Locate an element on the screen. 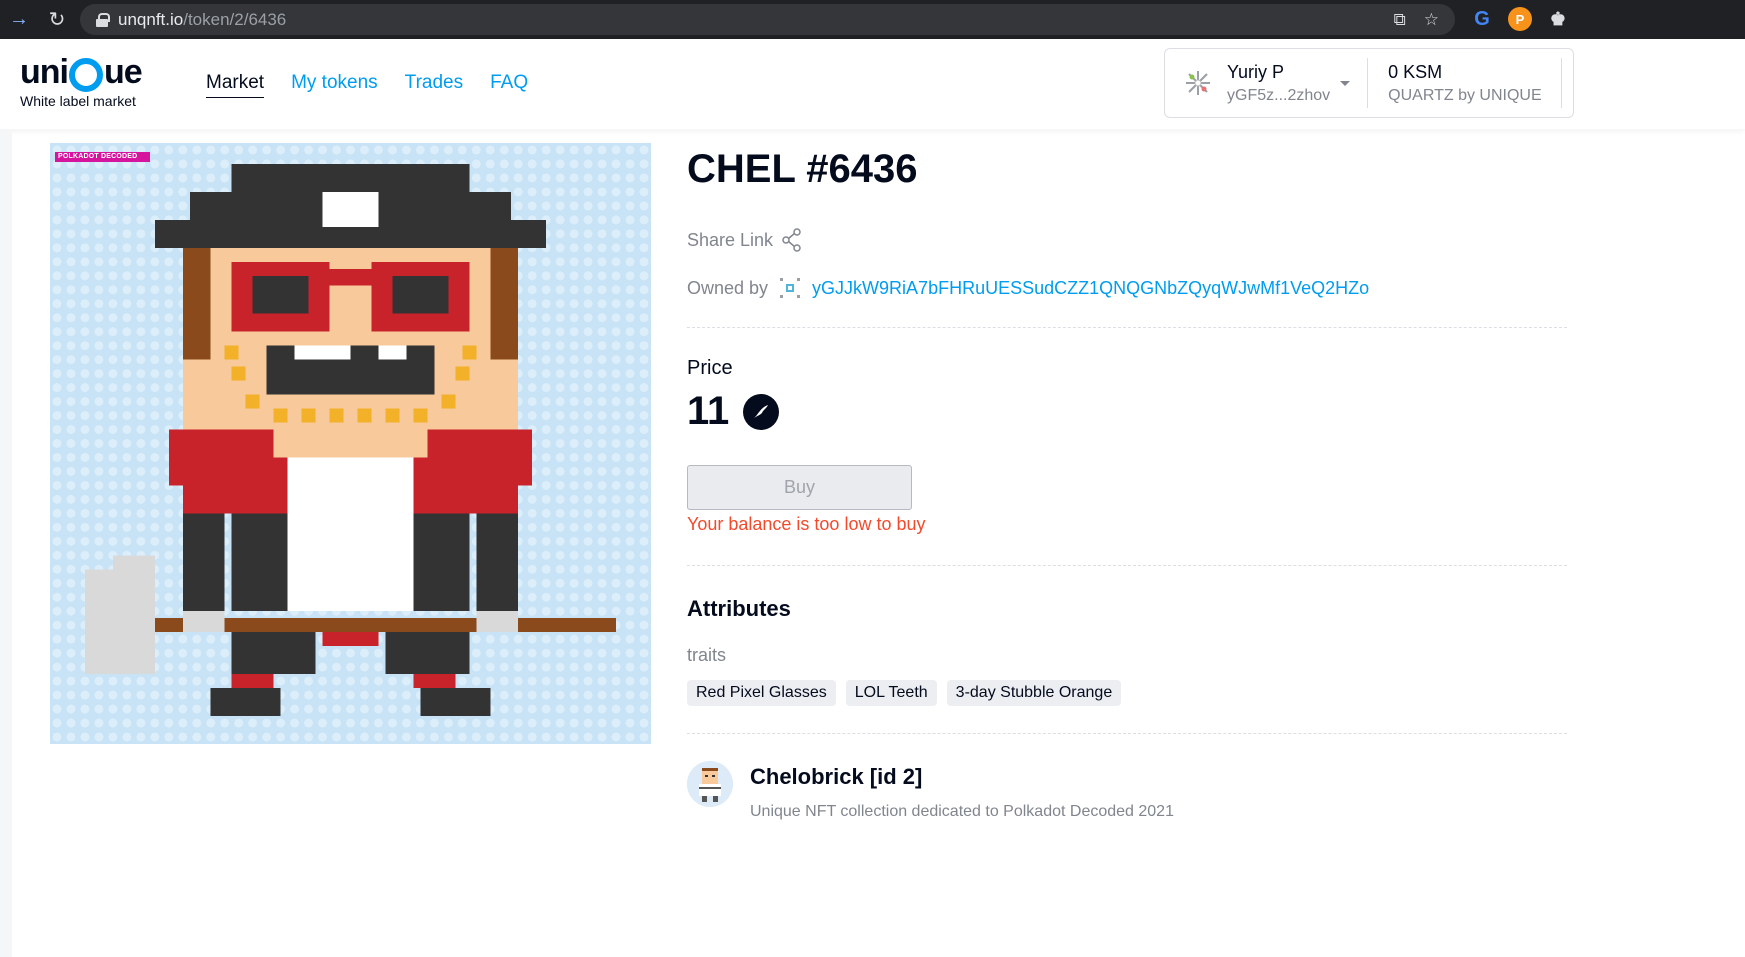 Image resolution: width=1745 pixels, height=957 pixels. price: 11 is located at coordinates (733, 411).